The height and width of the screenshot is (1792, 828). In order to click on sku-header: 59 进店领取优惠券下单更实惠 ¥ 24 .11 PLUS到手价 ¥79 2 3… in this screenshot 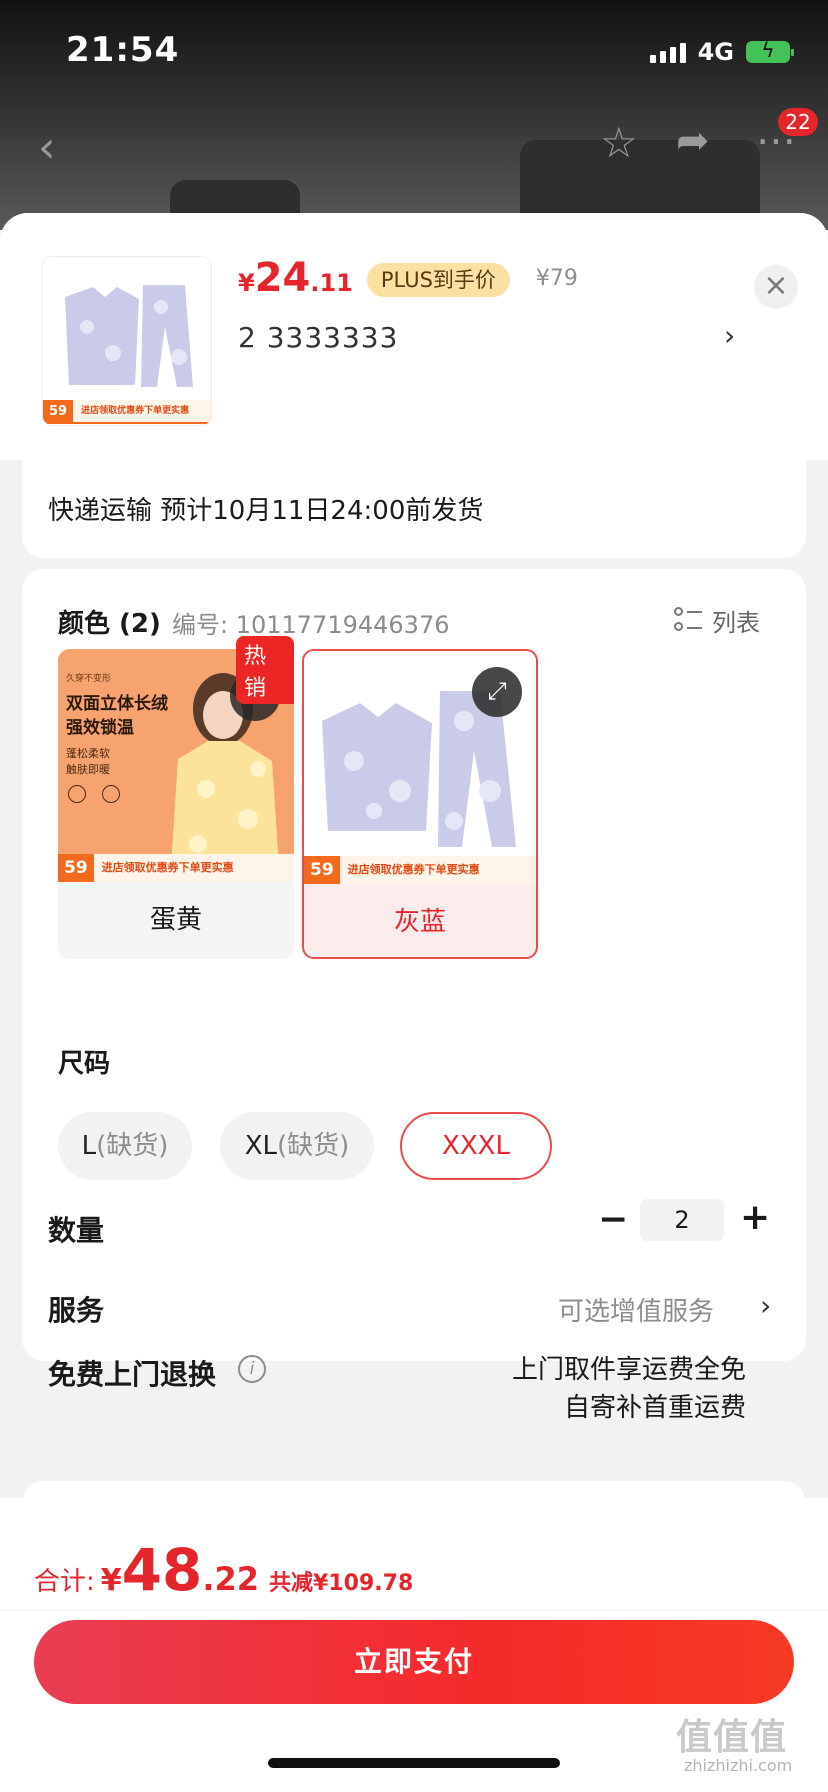, I will do `click(414, 336)`.